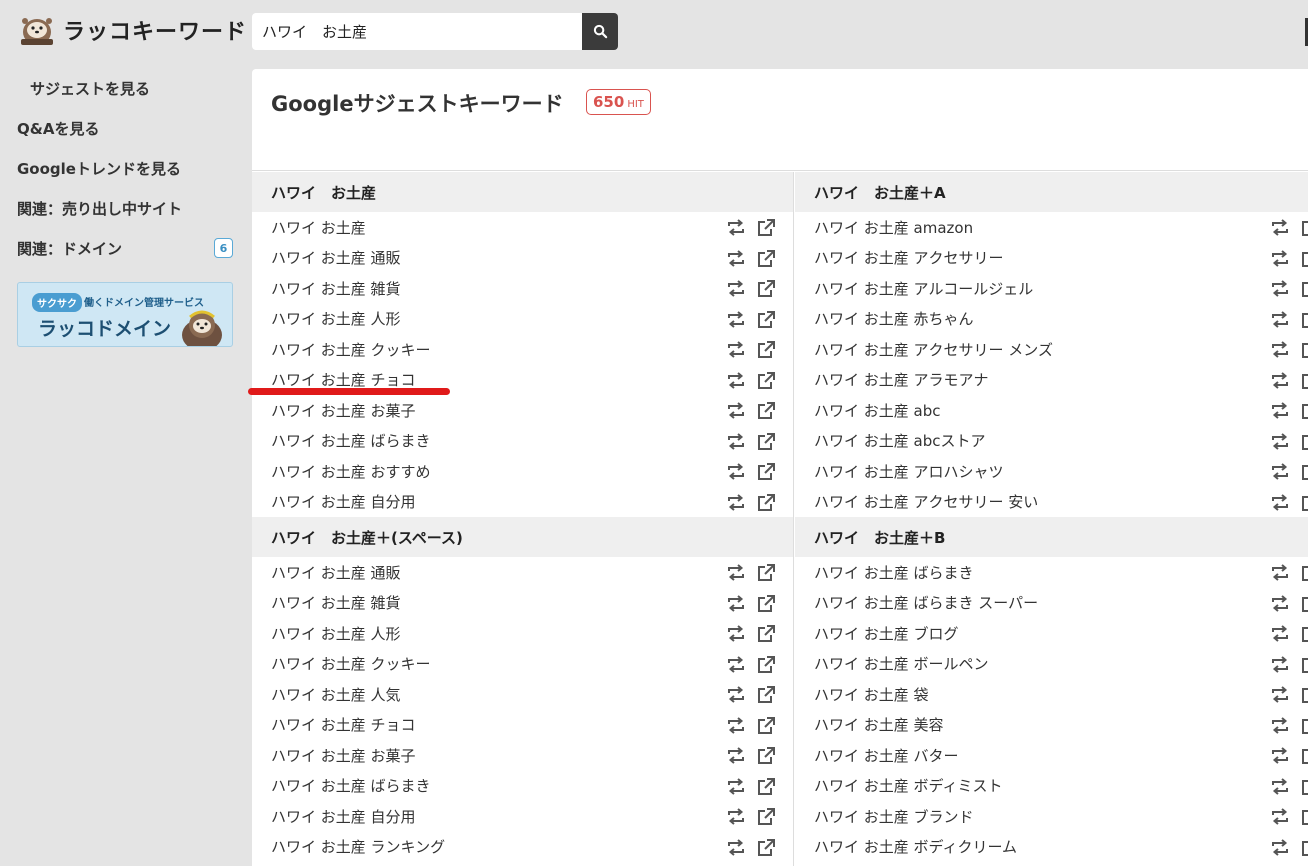 This screenshot has width=1308, height=866. What do you see at coordinates (1061, 349) in the screenshot?
I see `suggest-keyword: ハワイ お土産 アクセサリー メンズ` at bounding box center [1061, 349].